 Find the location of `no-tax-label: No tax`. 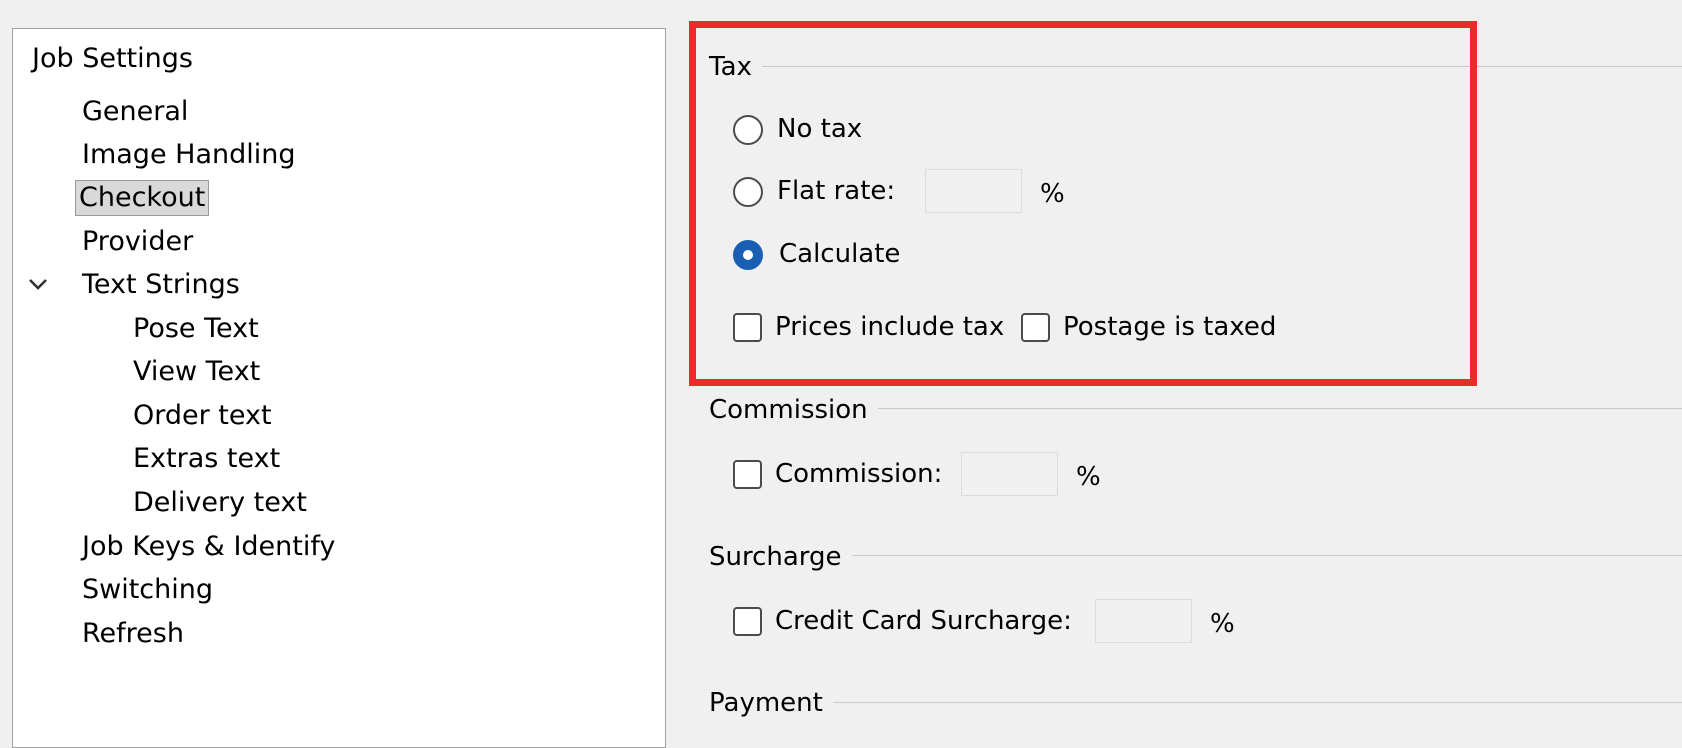

no-tax-label: No tax is located at coordinates (819, 129).